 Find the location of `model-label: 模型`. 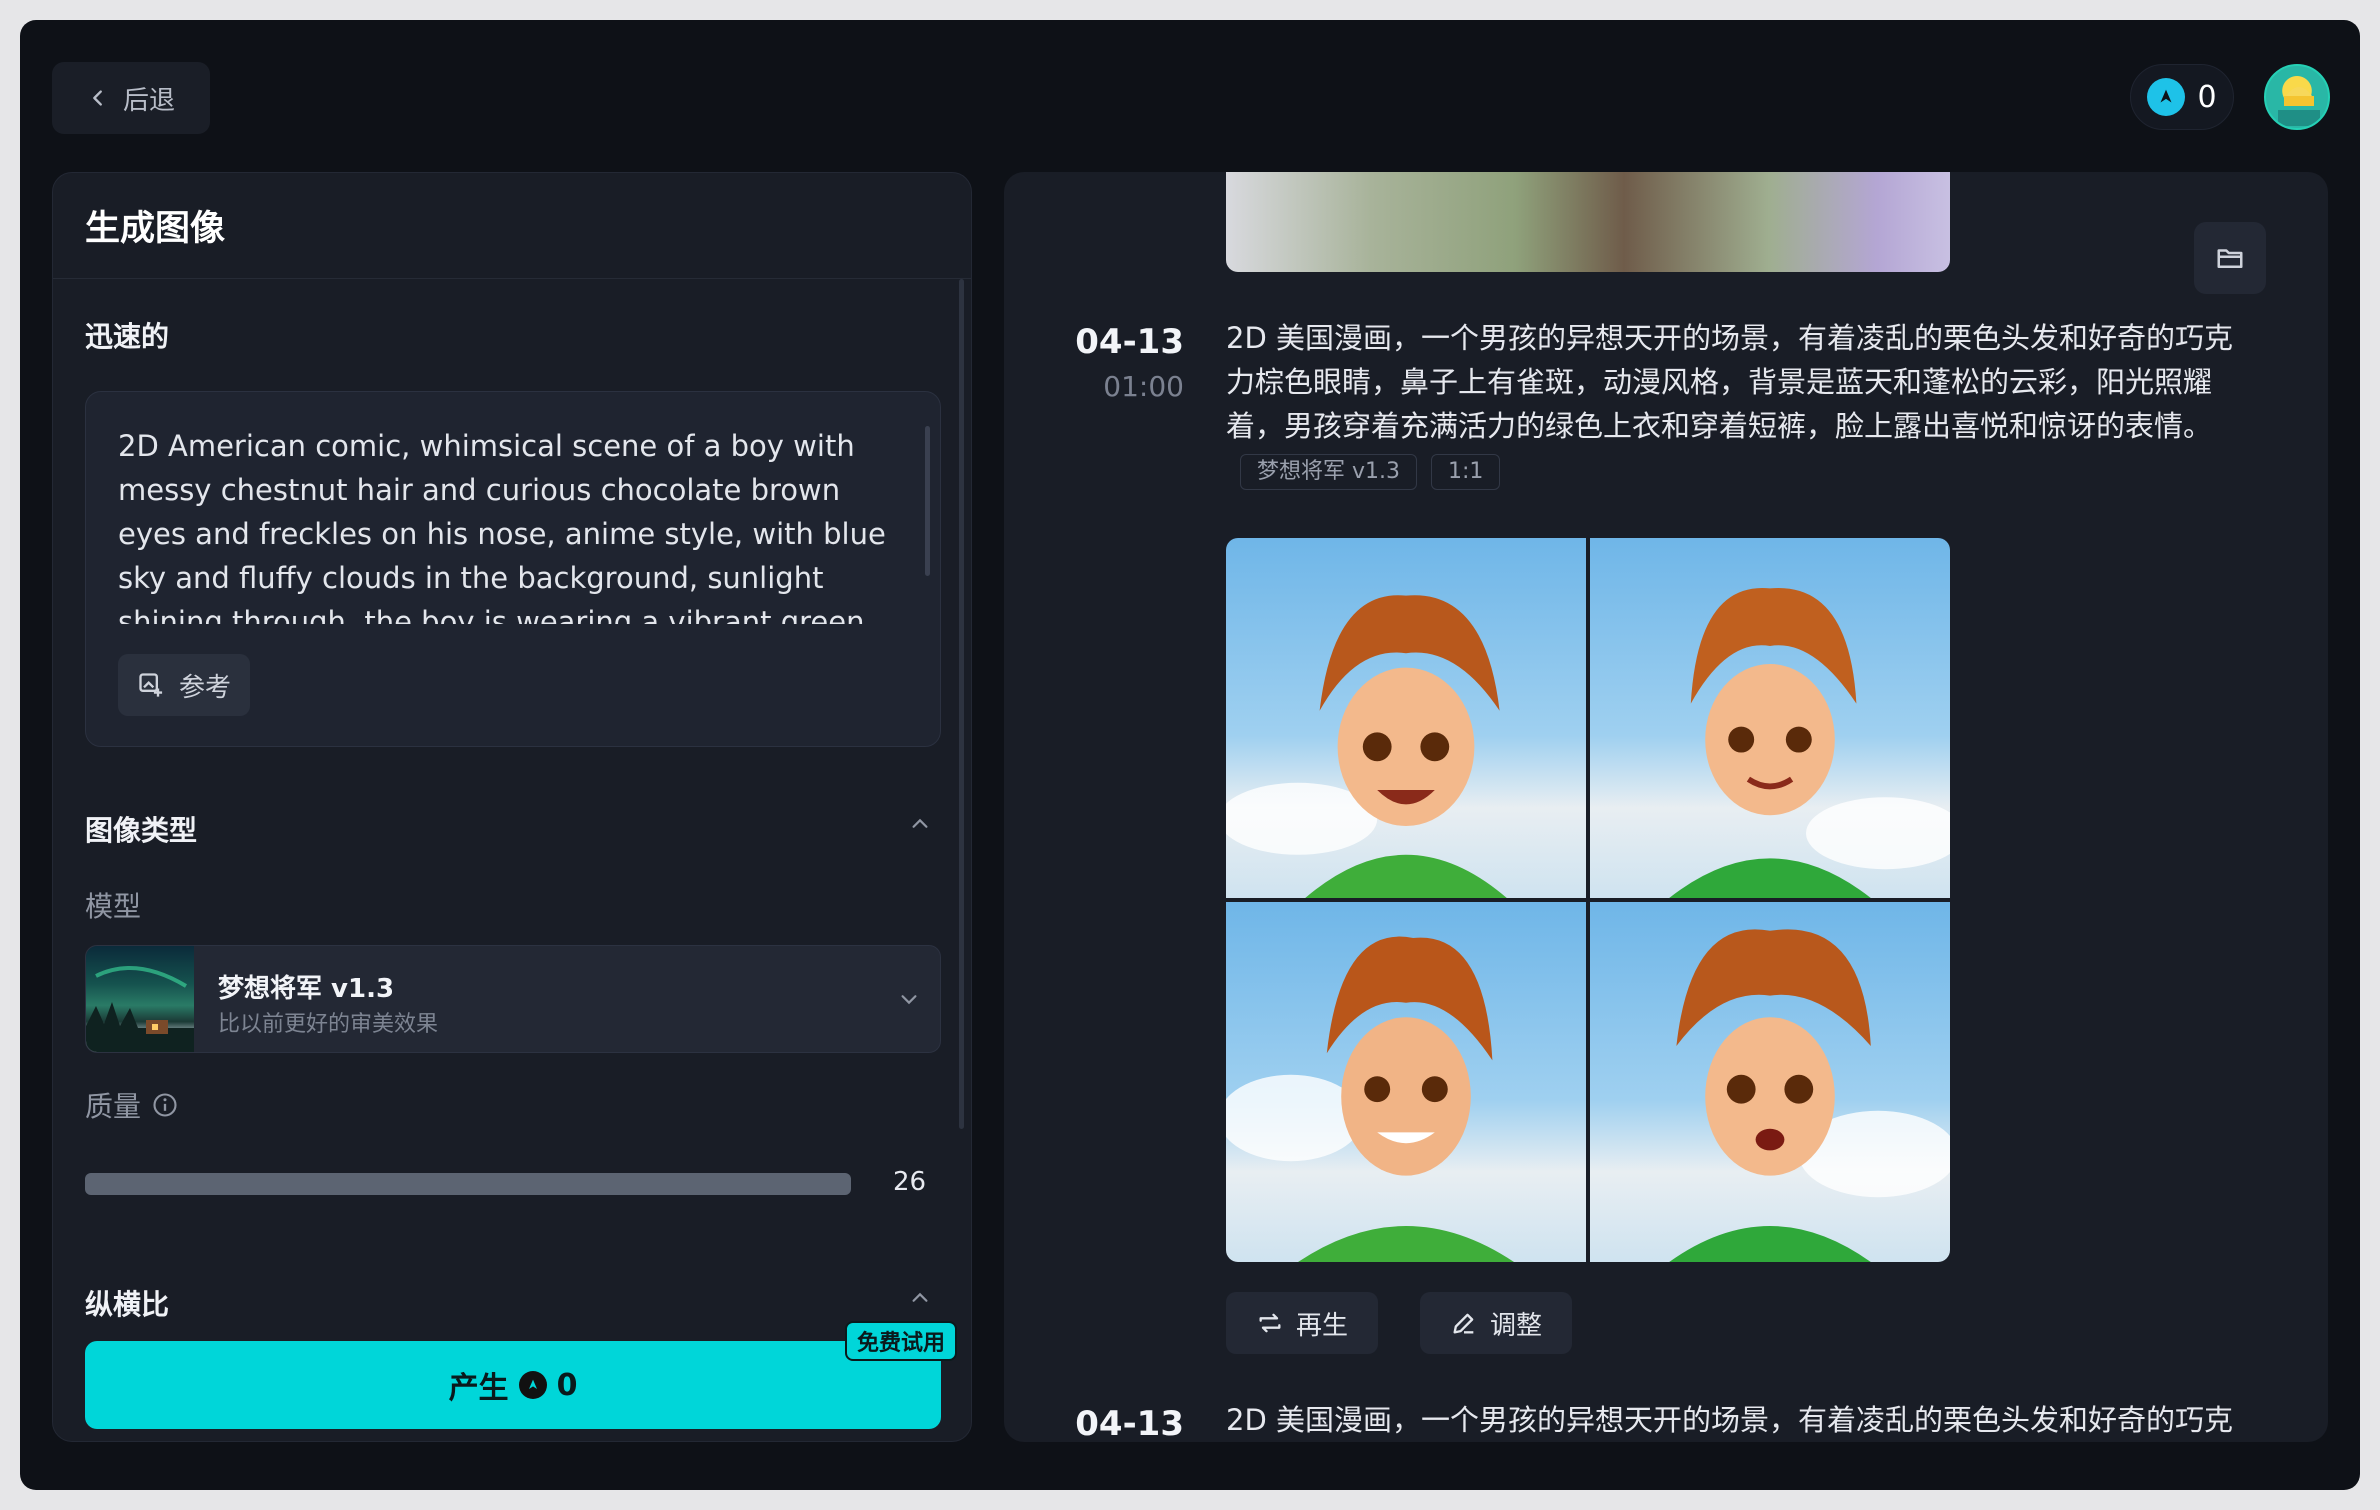

model-label: 模型 is located at coordinates (113, 905).